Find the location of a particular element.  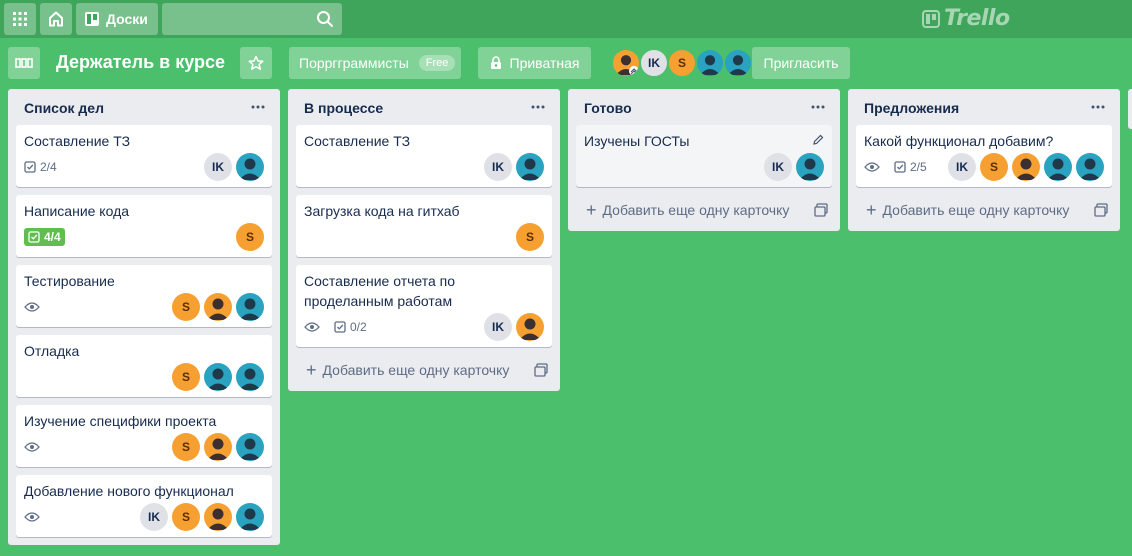

search-box is located at coordinates (251, 19).